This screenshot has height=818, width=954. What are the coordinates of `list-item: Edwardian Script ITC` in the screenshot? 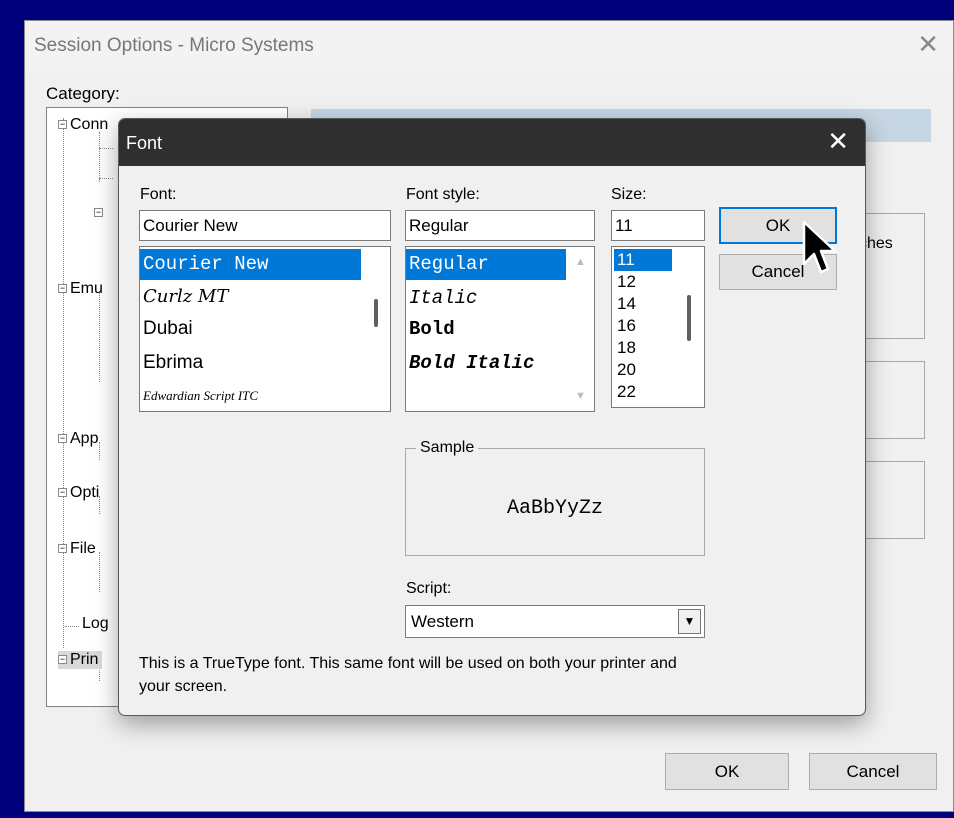 It's located at (200, 396).